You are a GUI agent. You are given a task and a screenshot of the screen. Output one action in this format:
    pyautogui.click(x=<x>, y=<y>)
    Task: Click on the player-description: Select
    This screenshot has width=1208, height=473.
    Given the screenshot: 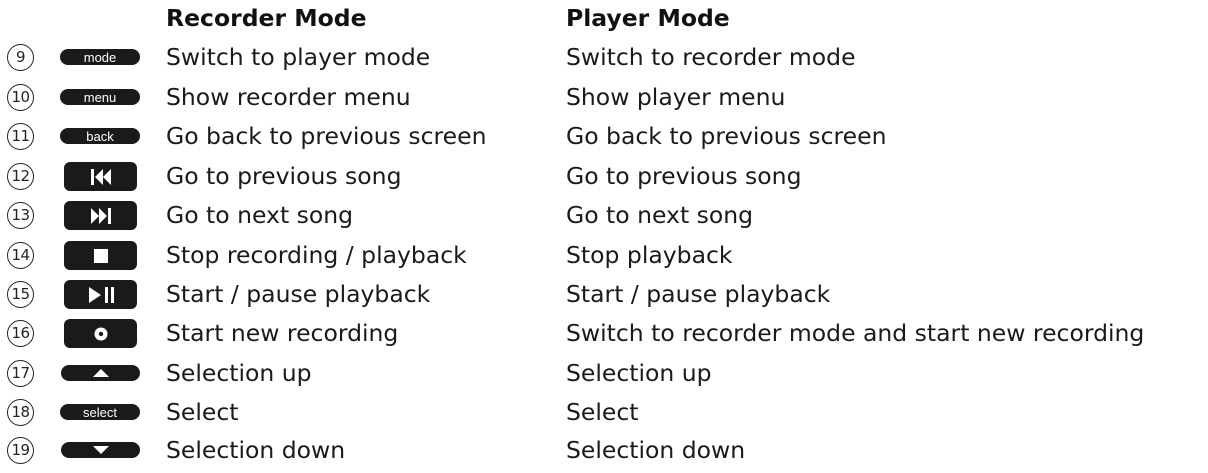 What is the action you would take?
    pyautogui.click(x=602, y=412)
    